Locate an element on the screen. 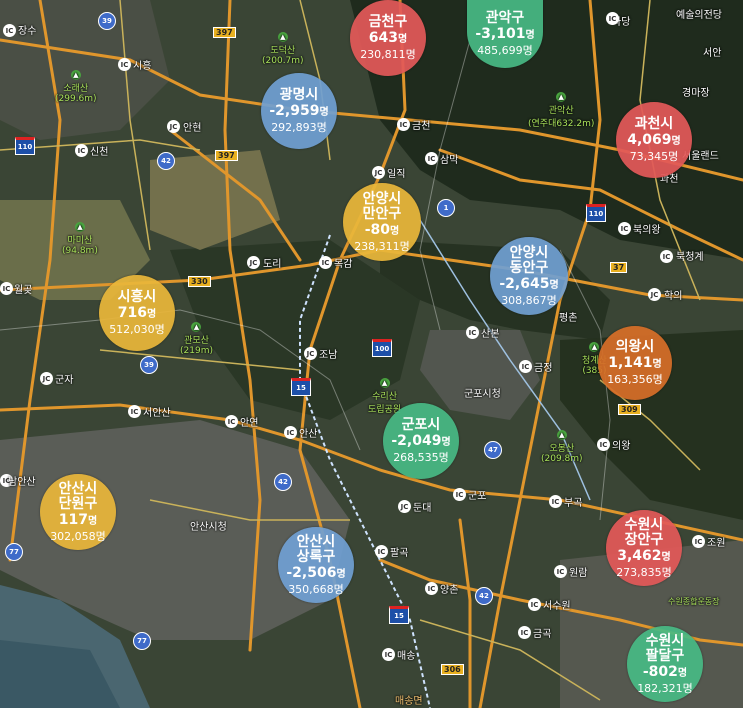 This screenshot has height=708, width=743. region-subname: 상록구 is located at coordinates (316, 556).